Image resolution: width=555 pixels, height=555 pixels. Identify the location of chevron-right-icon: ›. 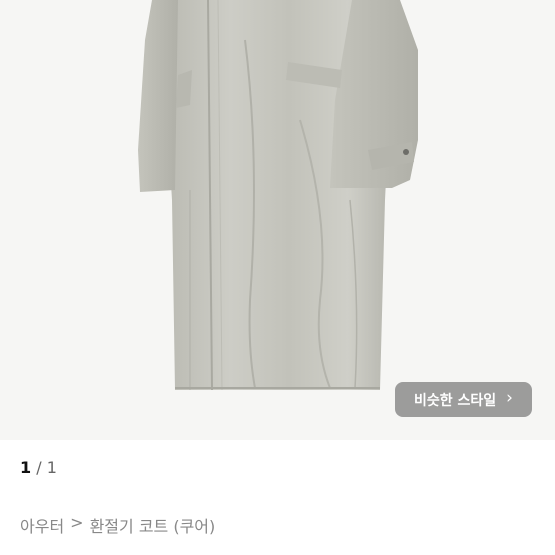
(509, 398).